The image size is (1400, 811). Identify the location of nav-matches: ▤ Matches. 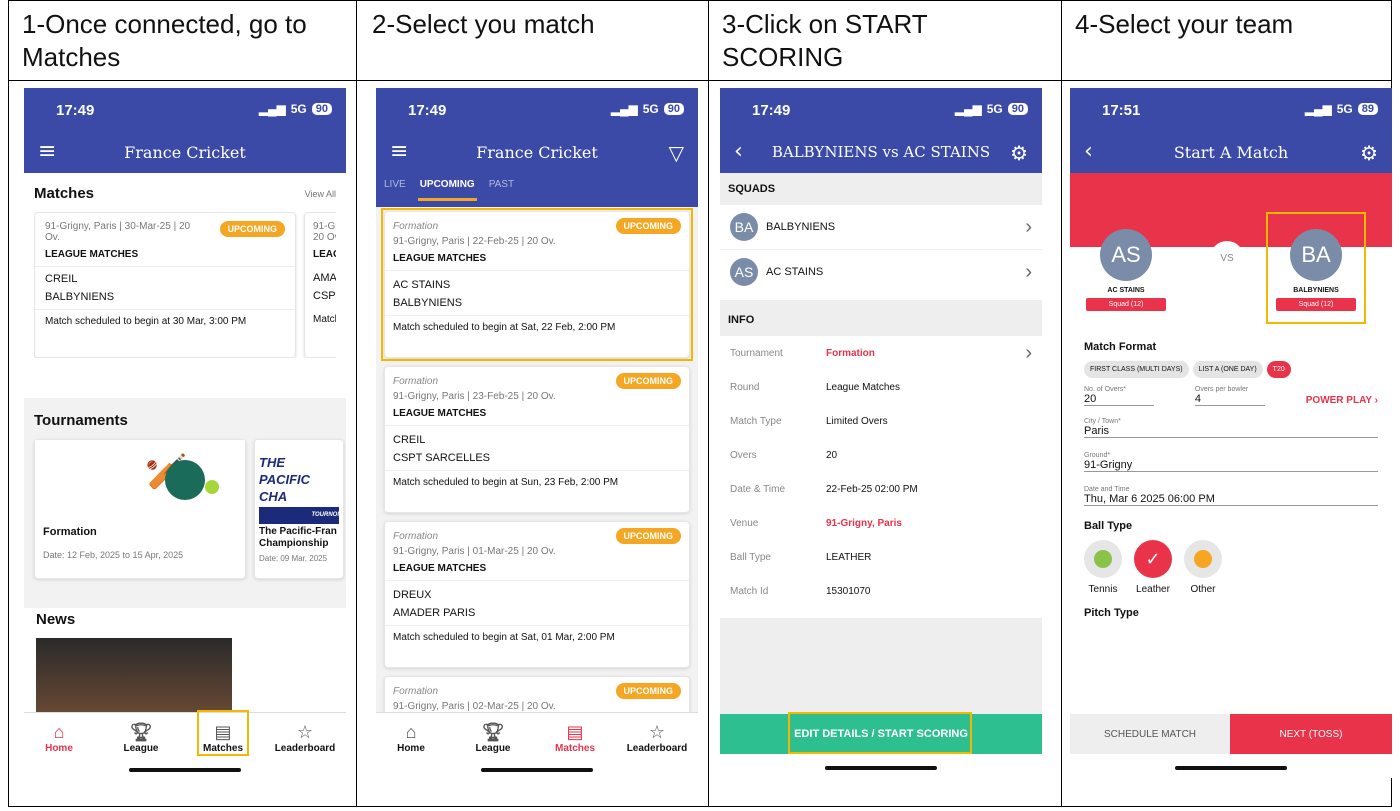
(575, 737).